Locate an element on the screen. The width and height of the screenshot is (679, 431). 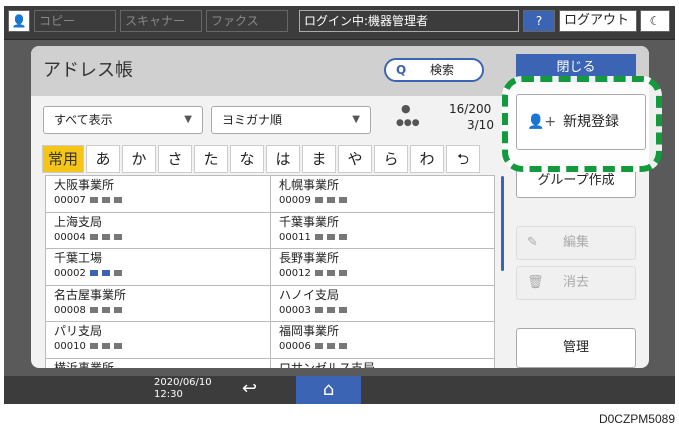
dropdown-arrow-icon: ▼ is located at coordinates (356, 119).